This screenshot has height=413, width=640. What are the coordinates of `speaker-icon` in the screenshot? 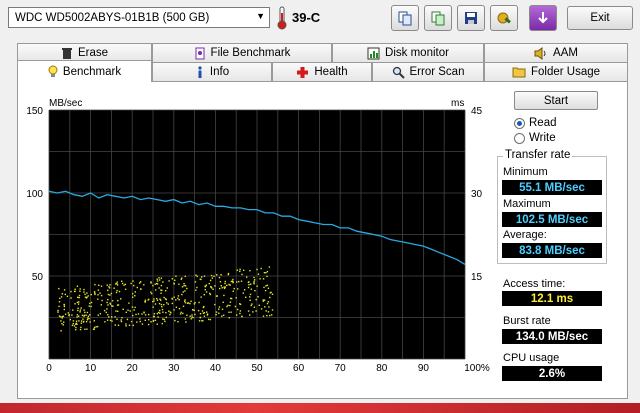 It's located at (540, 53).